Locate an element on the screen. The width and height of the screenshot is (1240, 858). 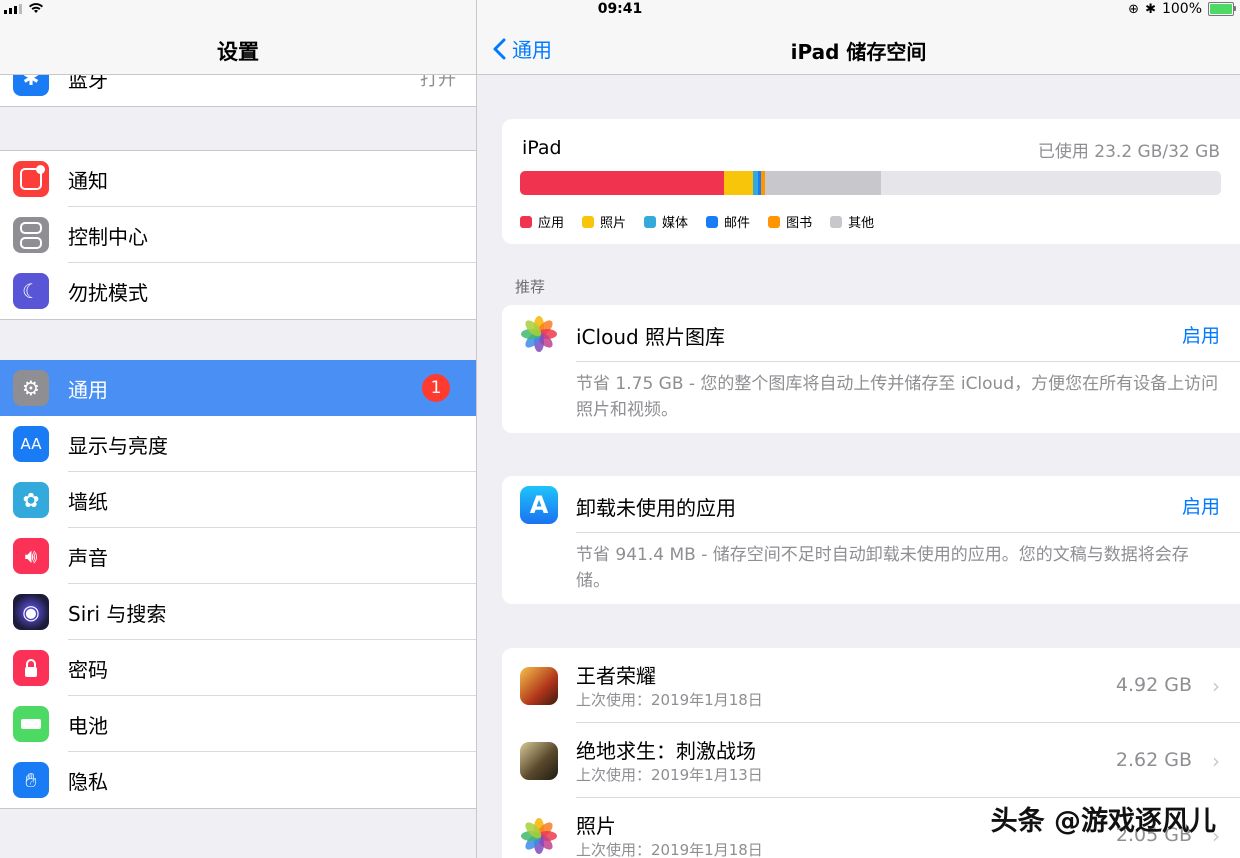
siri-icon: ◉ is located at coordinates (31, 612).